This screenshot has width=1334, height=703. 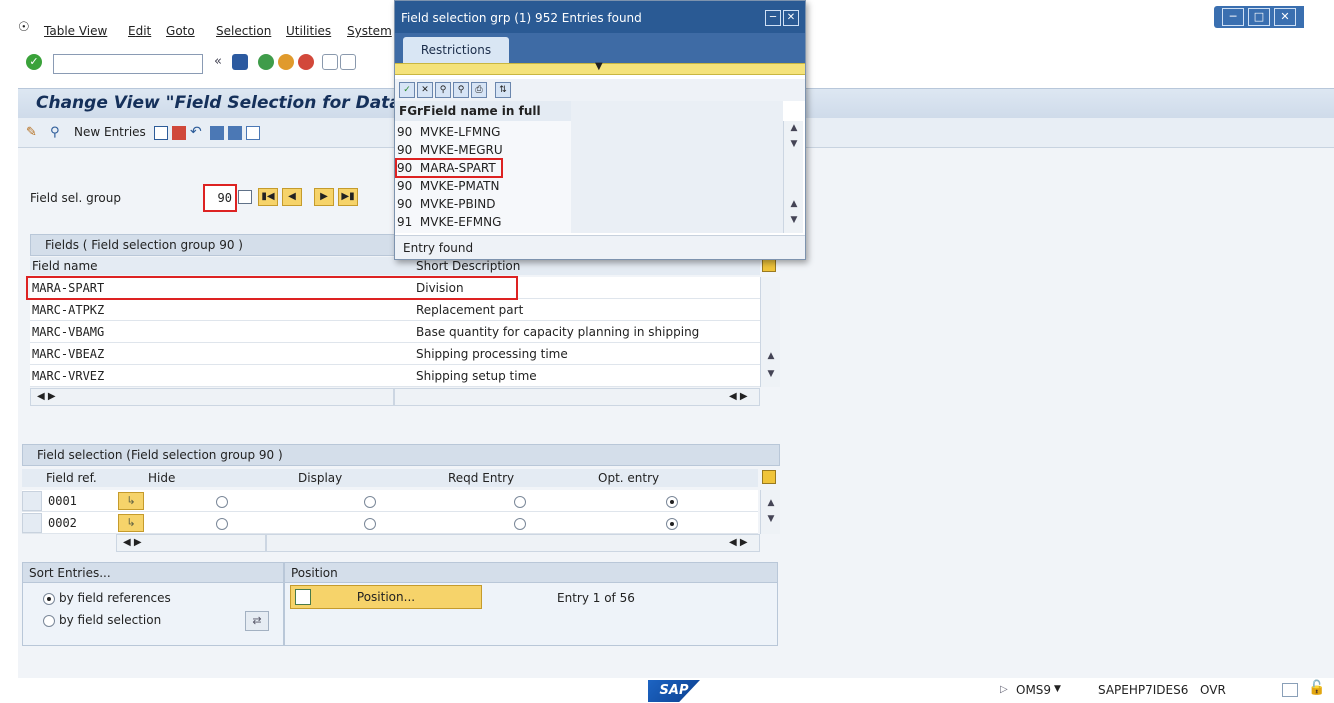 What do you see at coordinates (266, 62) in the screenshot?
I see `back-icon` at bounding box center [266, 62].